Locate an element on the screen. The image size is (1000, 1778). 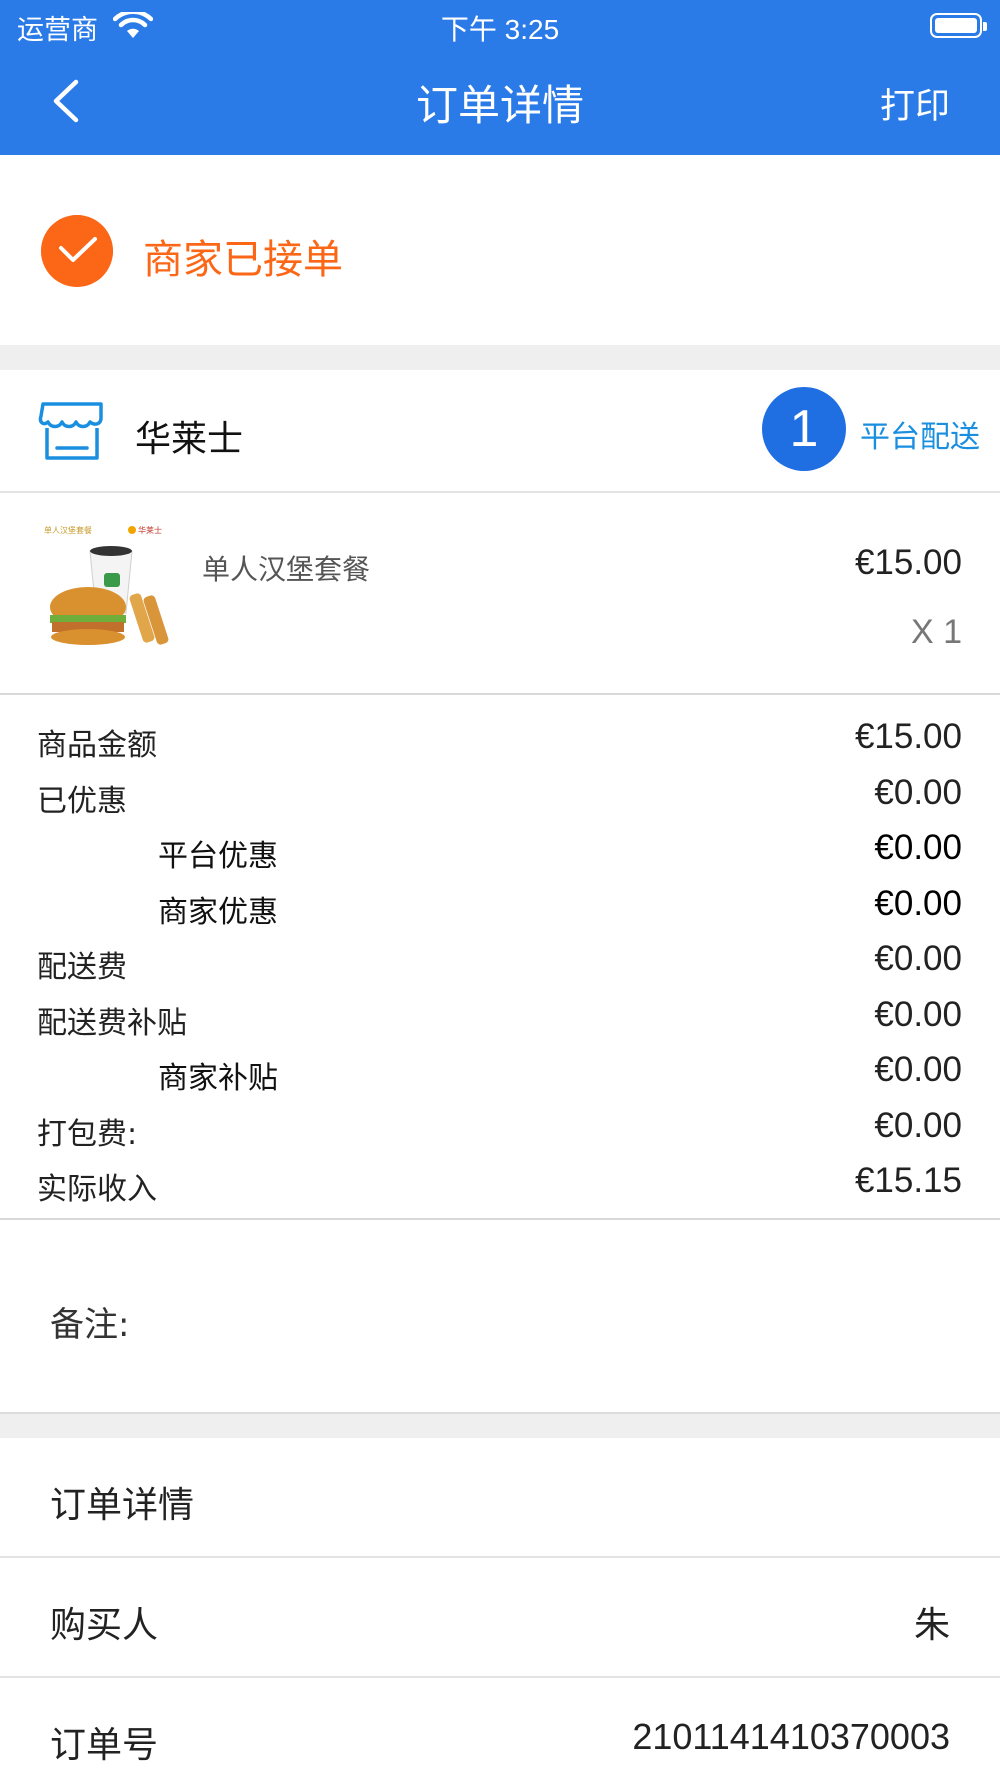
fee-label: 配送费补贴 is located at coordinates (112, 1023).